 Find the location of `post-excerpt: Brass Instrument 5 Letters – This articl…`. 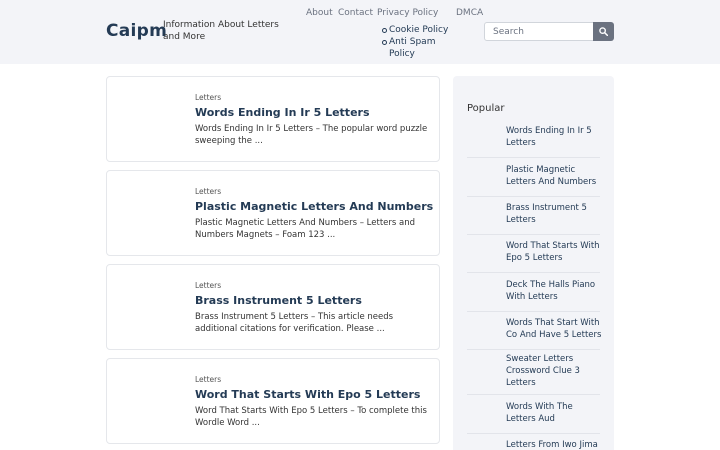

post-excerpt: Brass Instrument 5 Letters – This articl… is located at coordinates (294, 323).